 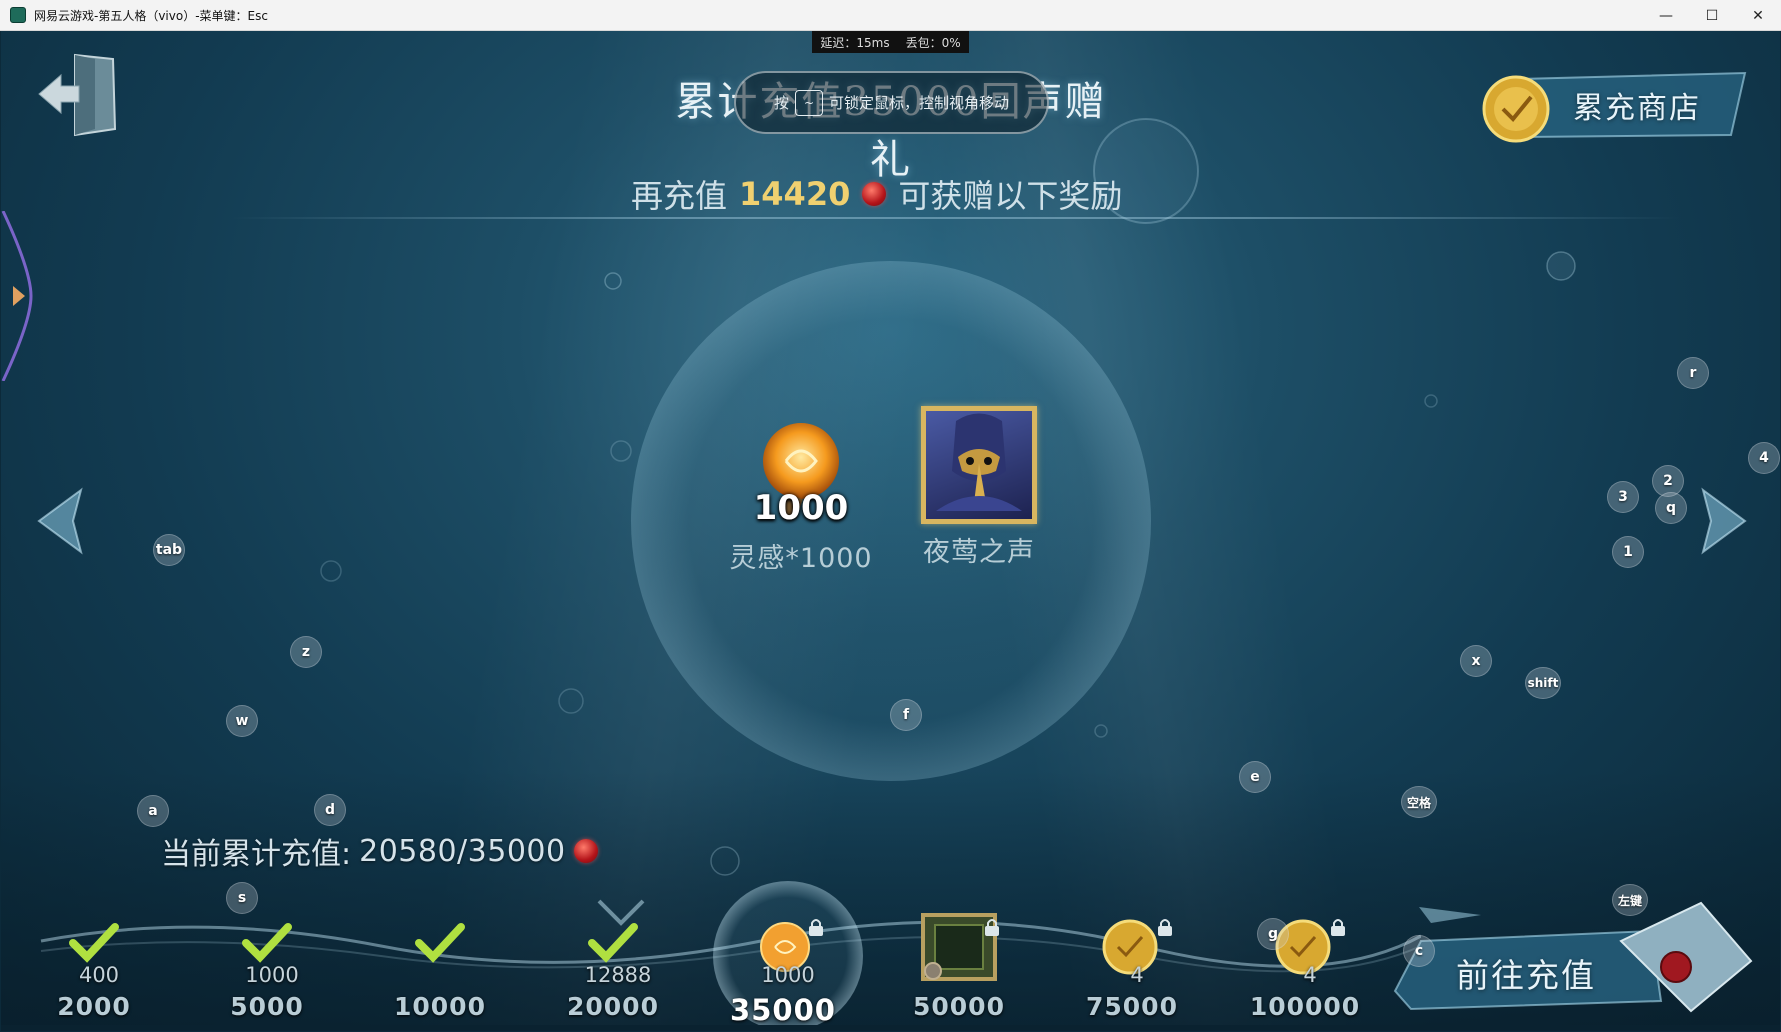 I want to click on chevron-right-icon, so click(x=19, y=296).